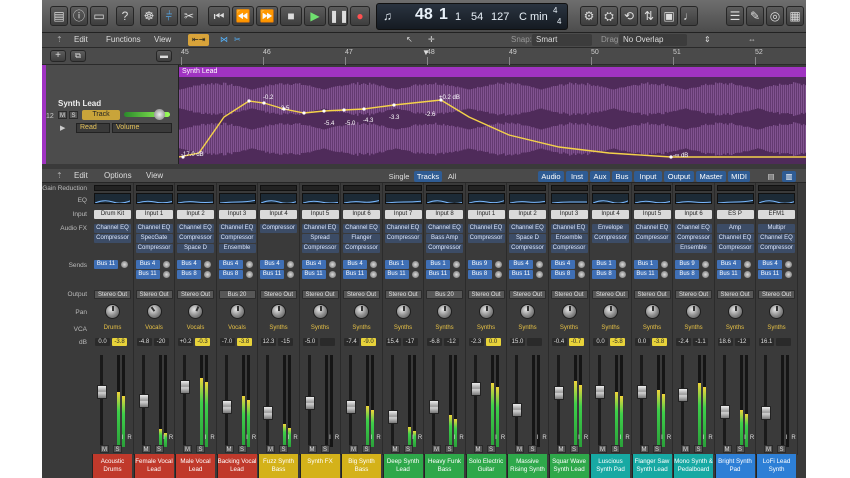 The width and height of the screenshot is (850, 478). Describe the element at coordinates (428, 176) in the screenshot. I see `mode-tracks: Tracks` at that location.